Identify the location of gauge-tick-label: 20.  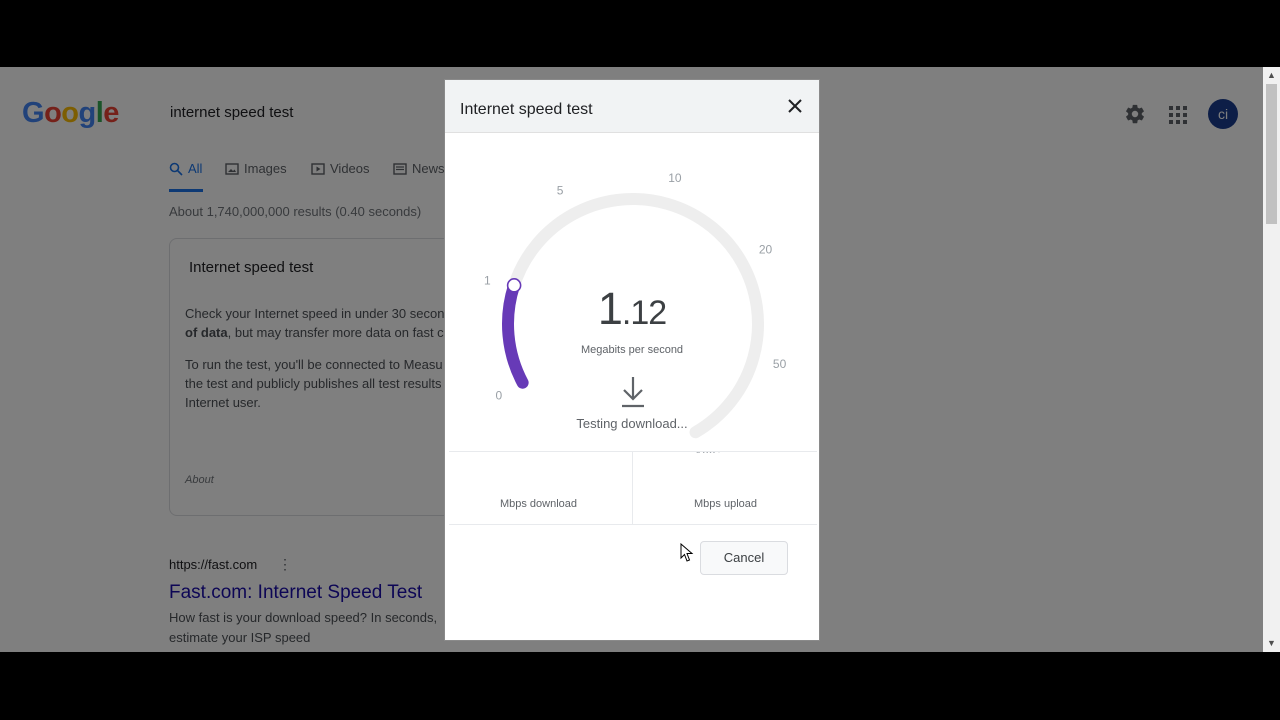
(766, 250).